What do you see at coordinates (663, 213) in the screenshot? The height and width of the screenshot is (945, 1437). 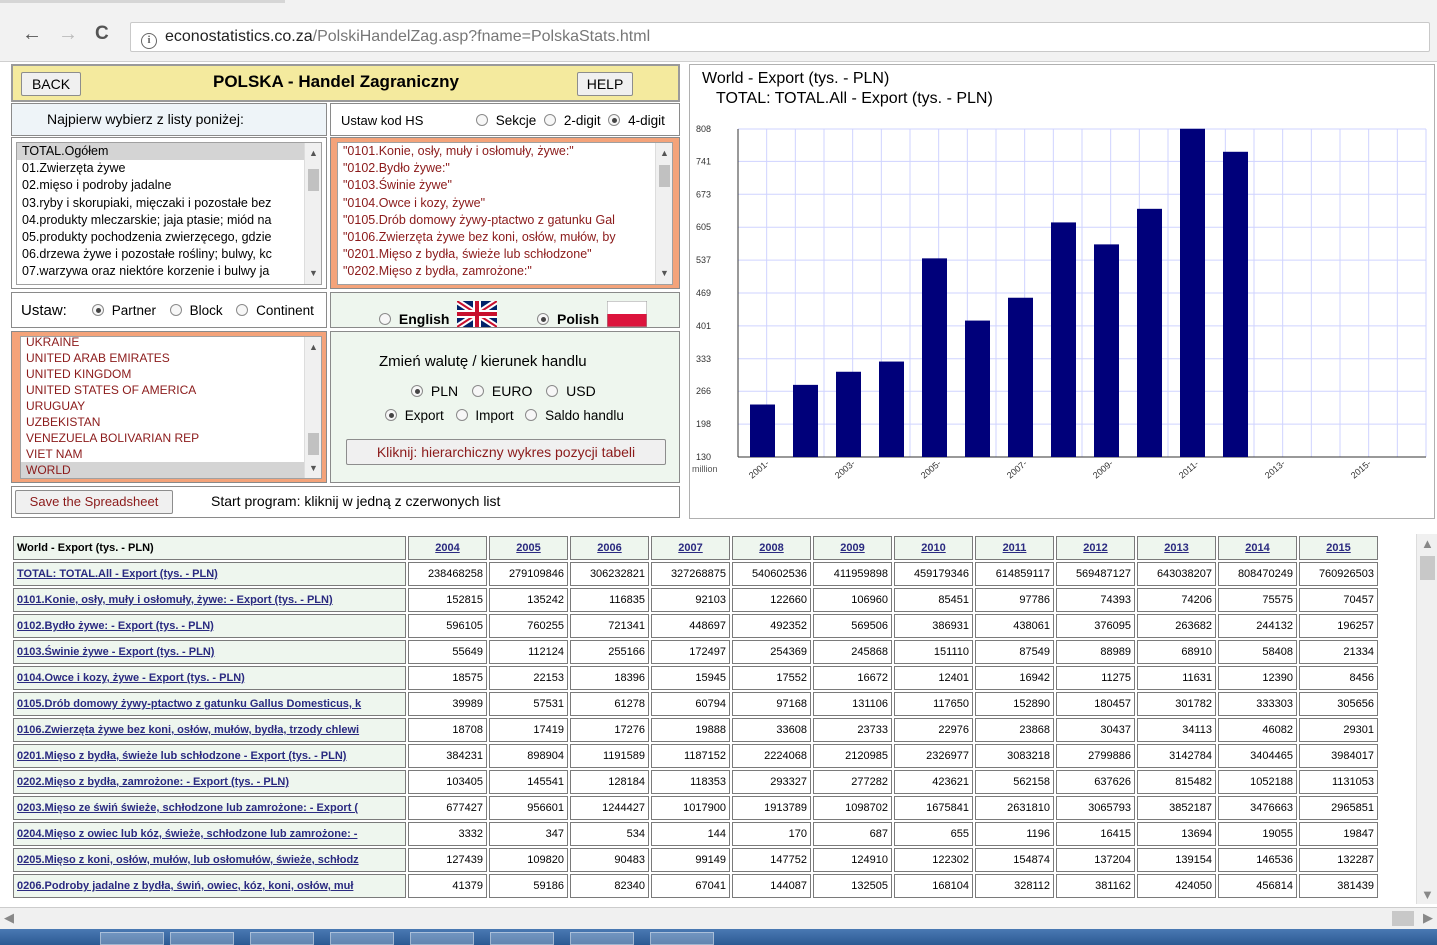 I see `product-list-scrollbar: ▲ ▼` at bounding box center [663, 213].